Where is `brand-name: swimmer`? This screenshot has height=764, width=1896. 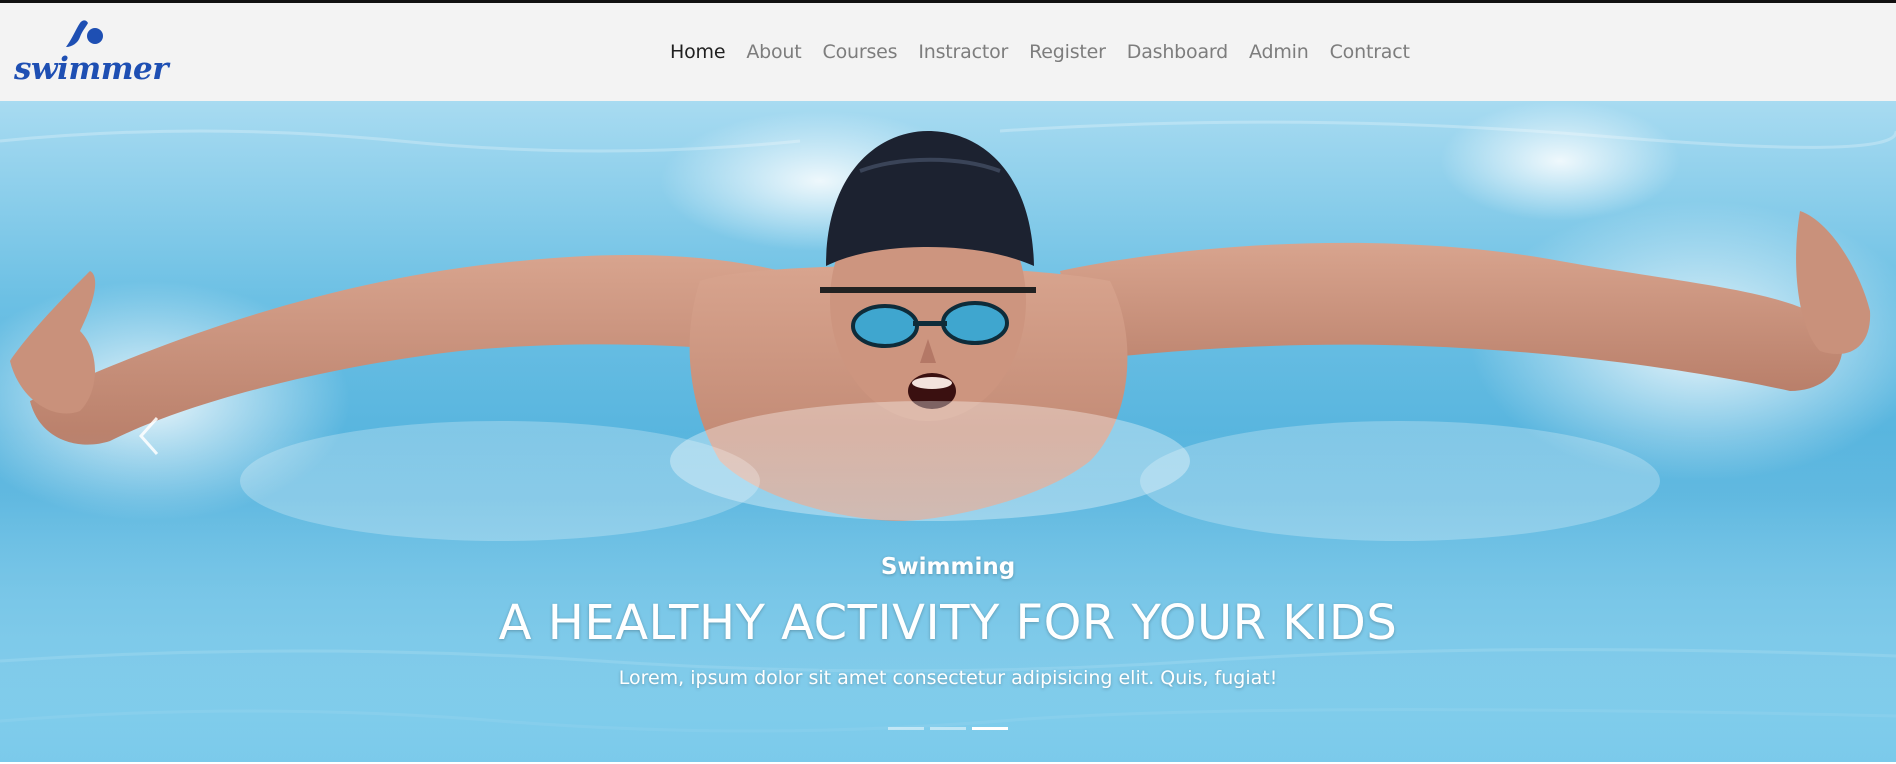
brand-name: swimmer is located at coordinates (91, 69).